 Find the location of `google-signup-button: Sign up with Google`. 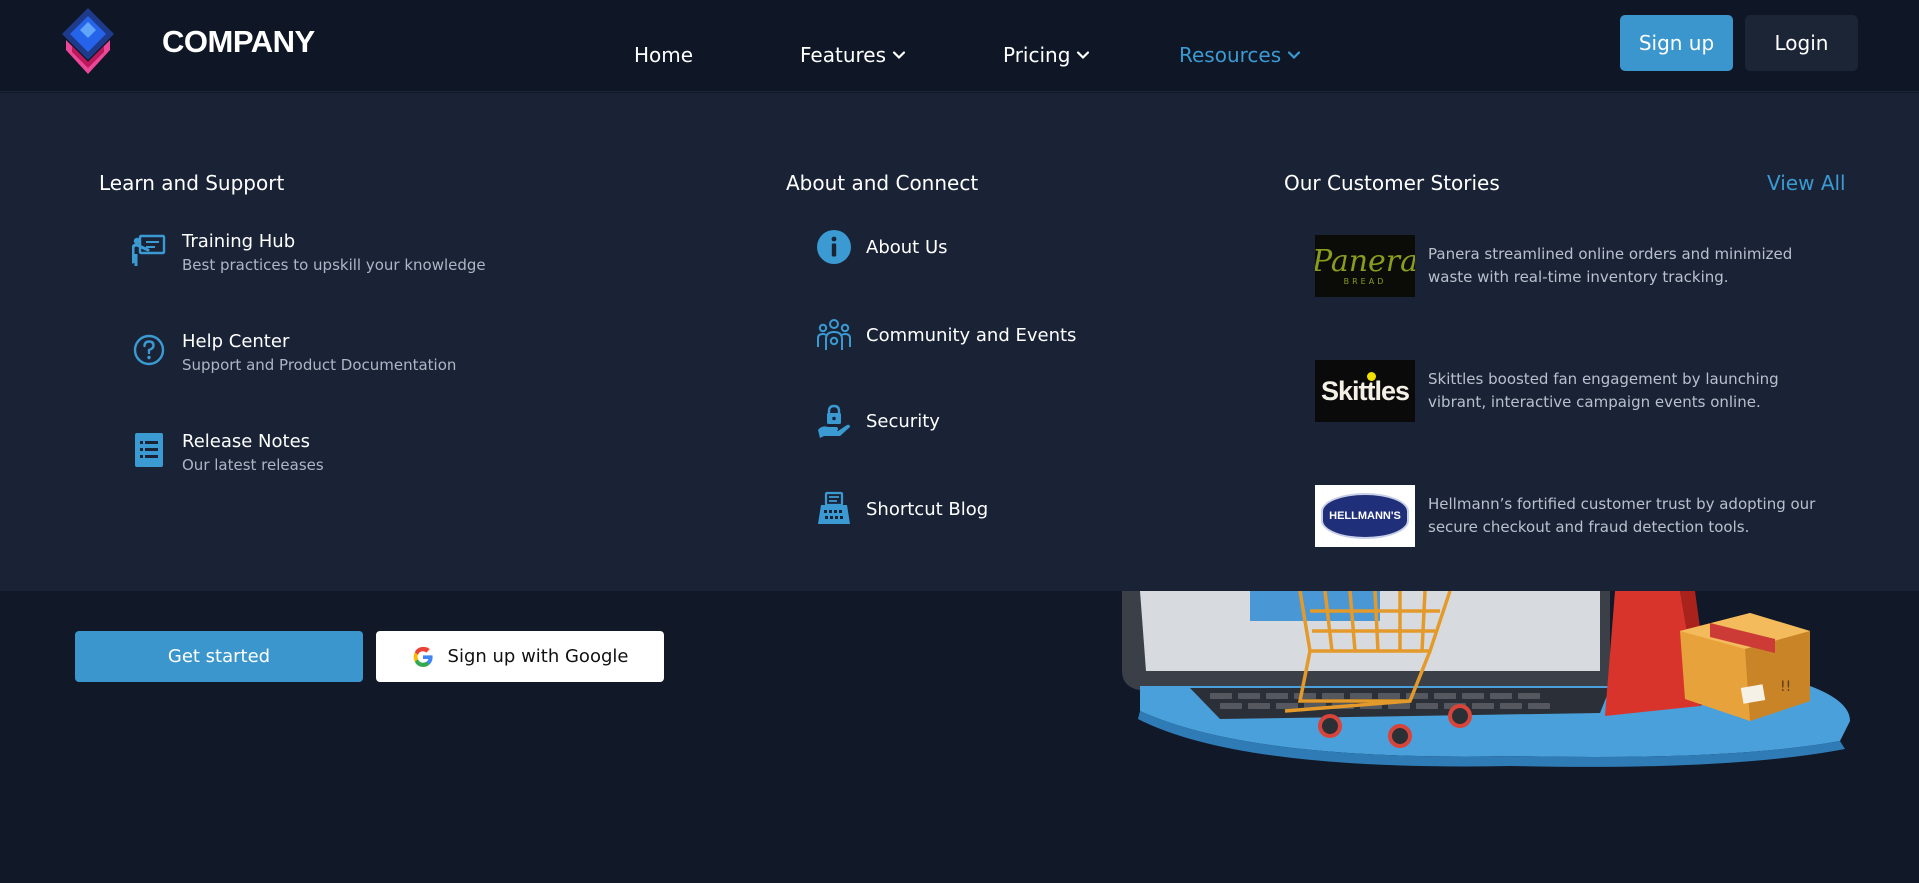

google-signup-button: Sign up with Google is located at coordinates (520, 656).